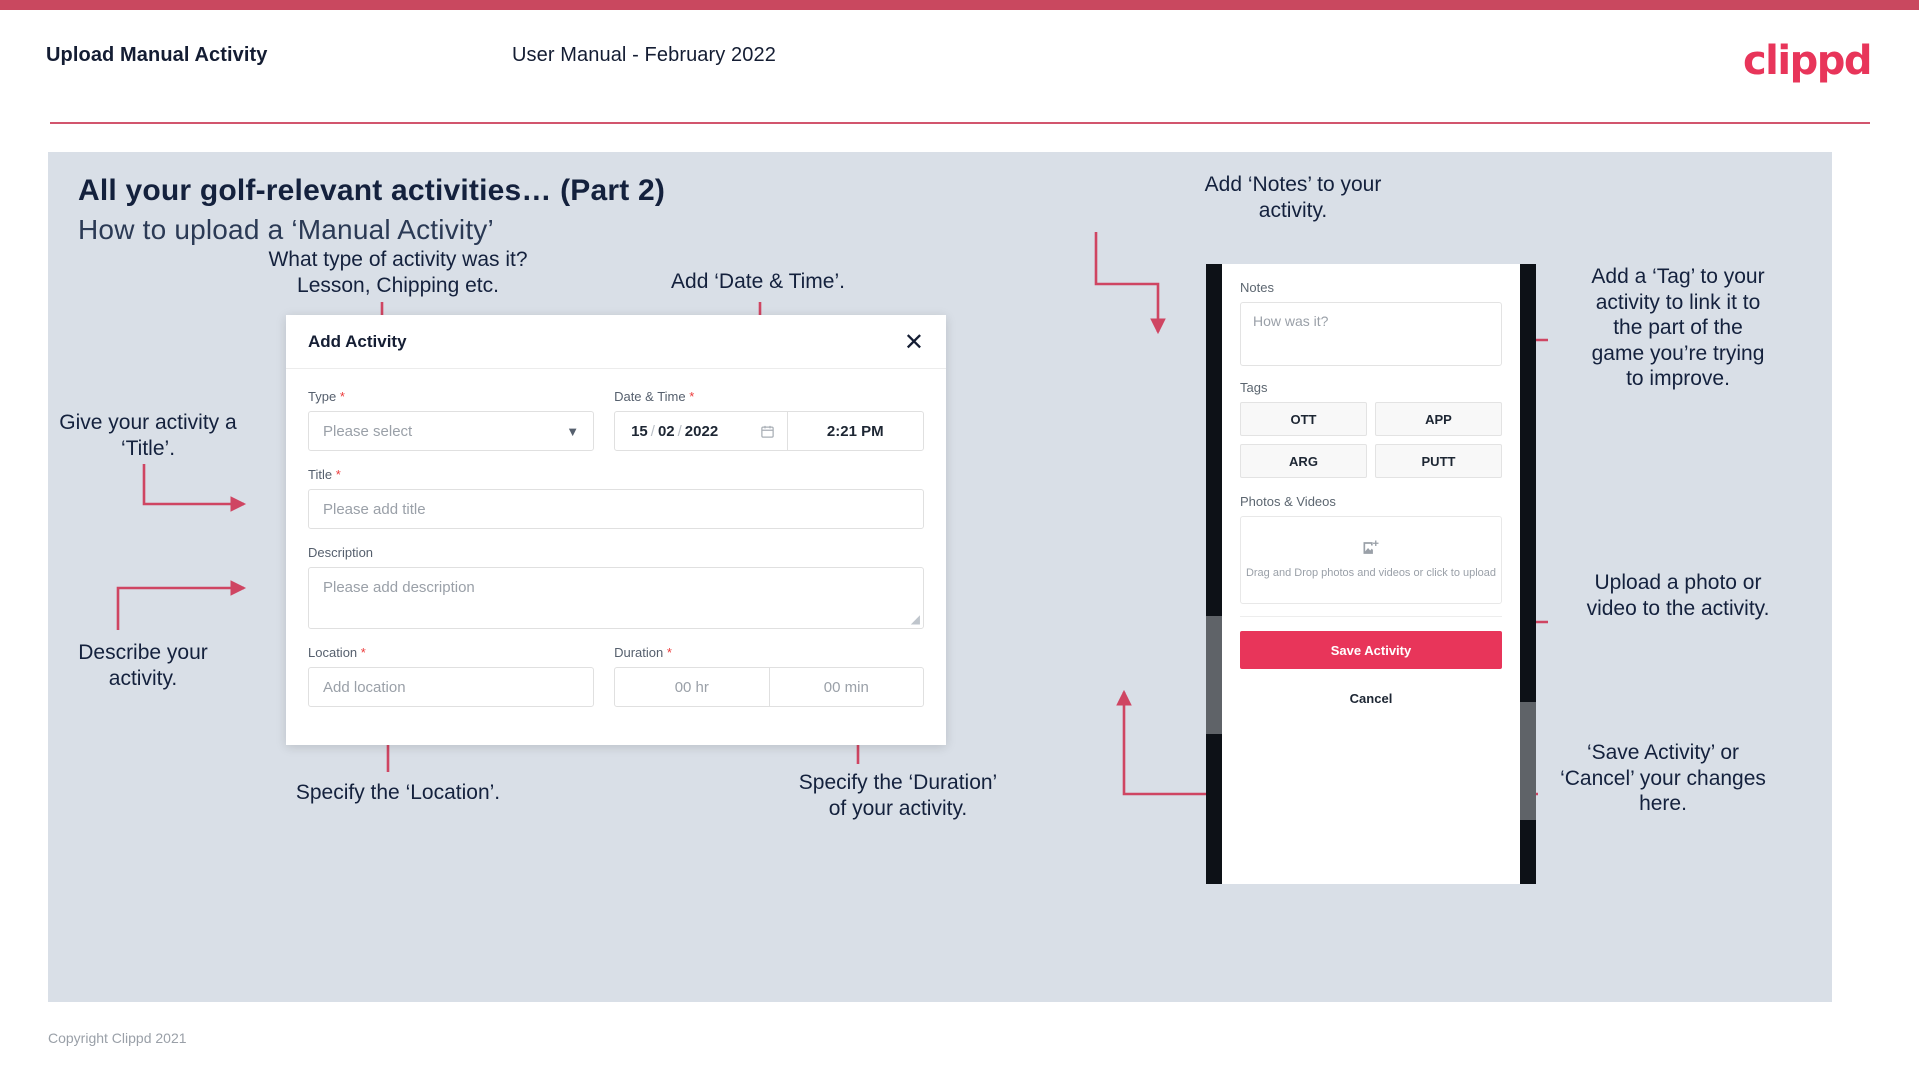  What do you see at coordinates (666, 431) in the screenshot?
I see `date-month: 02` at bounding box center [666, 431].